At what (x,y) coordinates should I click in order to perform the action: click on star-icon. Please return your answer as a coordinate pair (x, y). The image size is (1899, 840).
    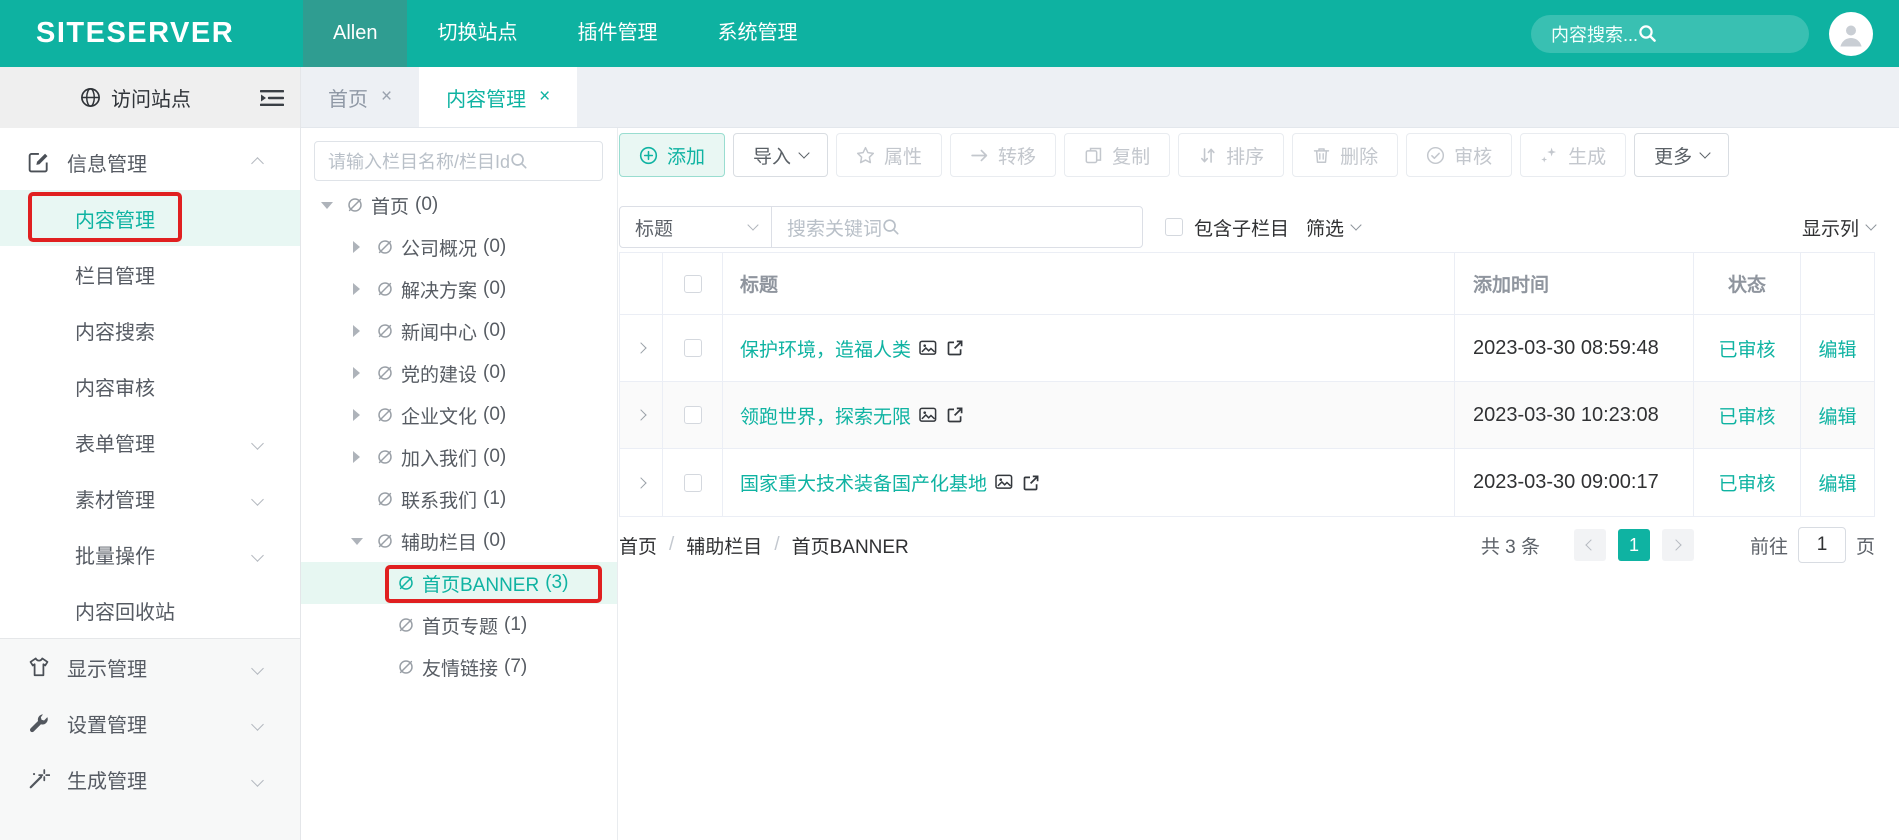
    Looking at the image, I should click on (865, 155).